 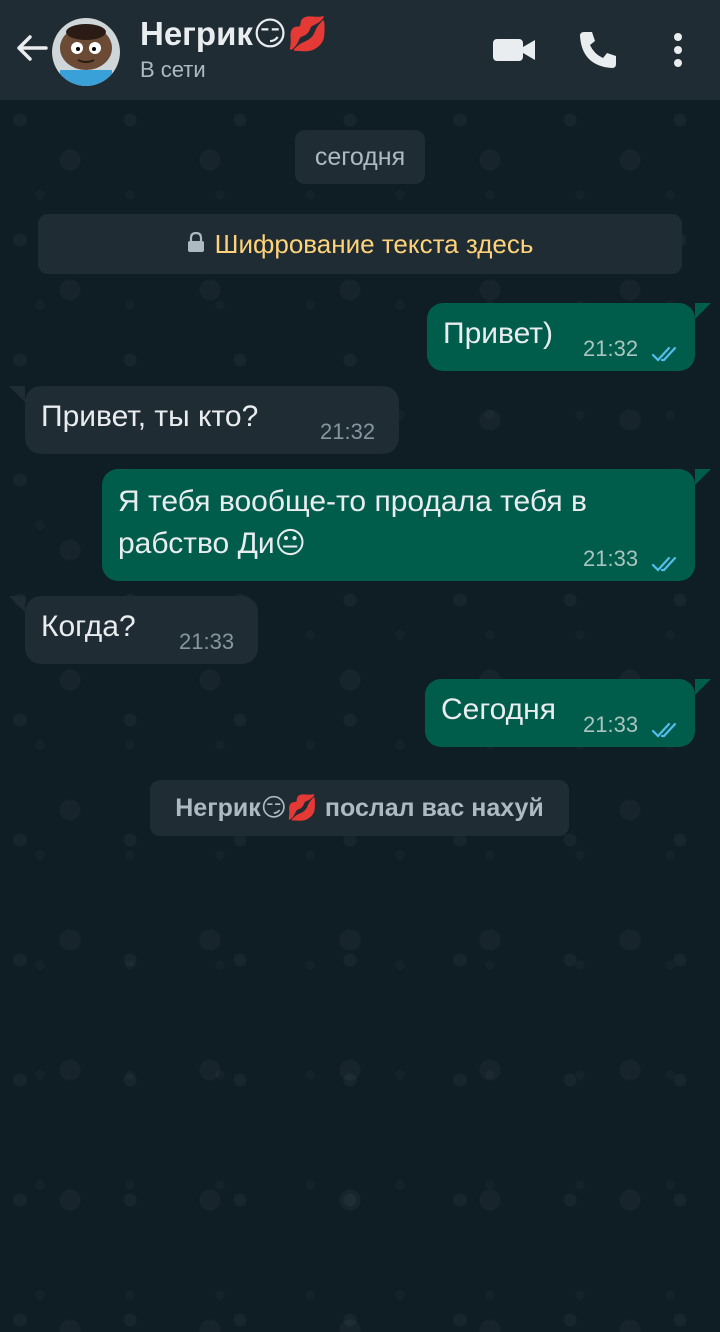 What do you see at coordinates (360, 50) in the screenshot?
I see `chat-header: Негрик😏💋 В сети` at bounding box center [360, 50].